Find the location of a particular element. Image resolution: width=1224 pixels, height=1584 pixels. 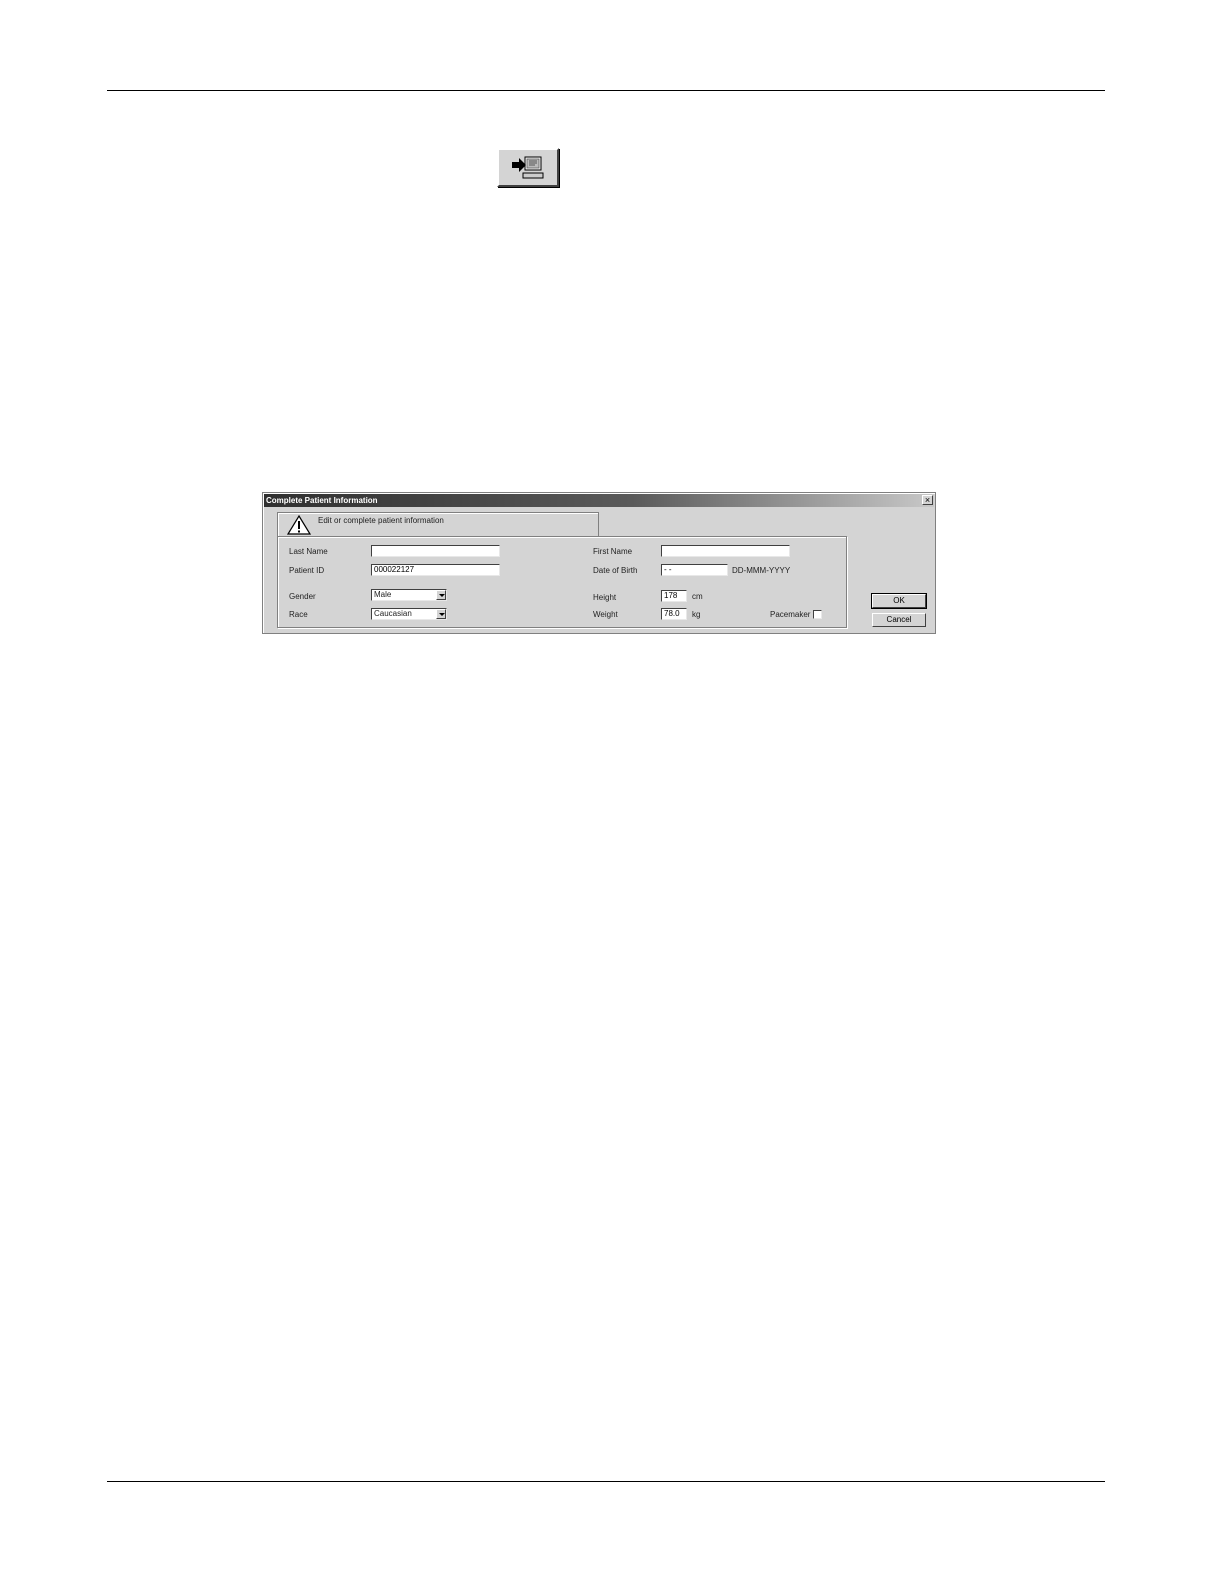

patient-id-field: 000022127 is located at coordinates (435, 570).